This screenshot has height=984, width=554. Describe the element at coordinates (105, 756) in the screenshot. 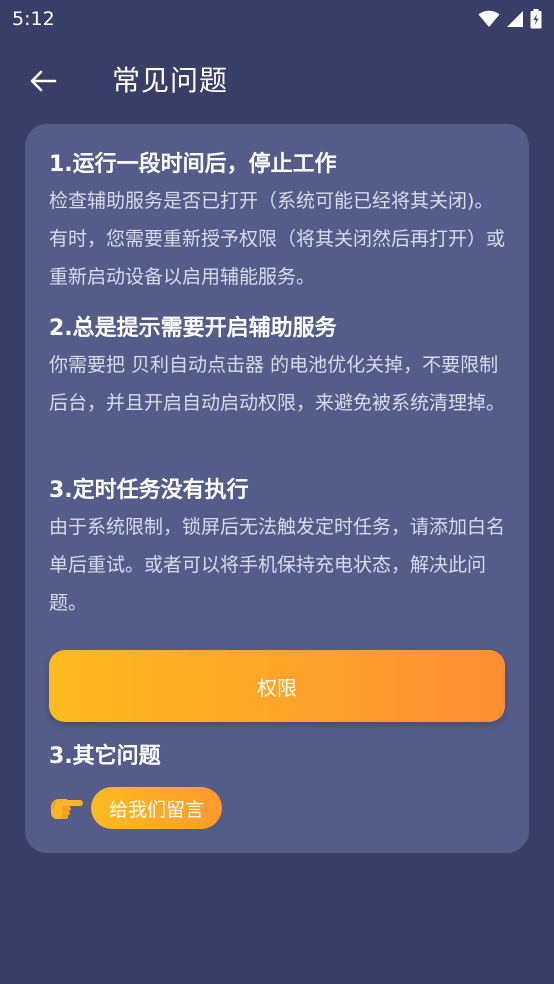

I see `other-questions-title: 3.其它问题` at that location.